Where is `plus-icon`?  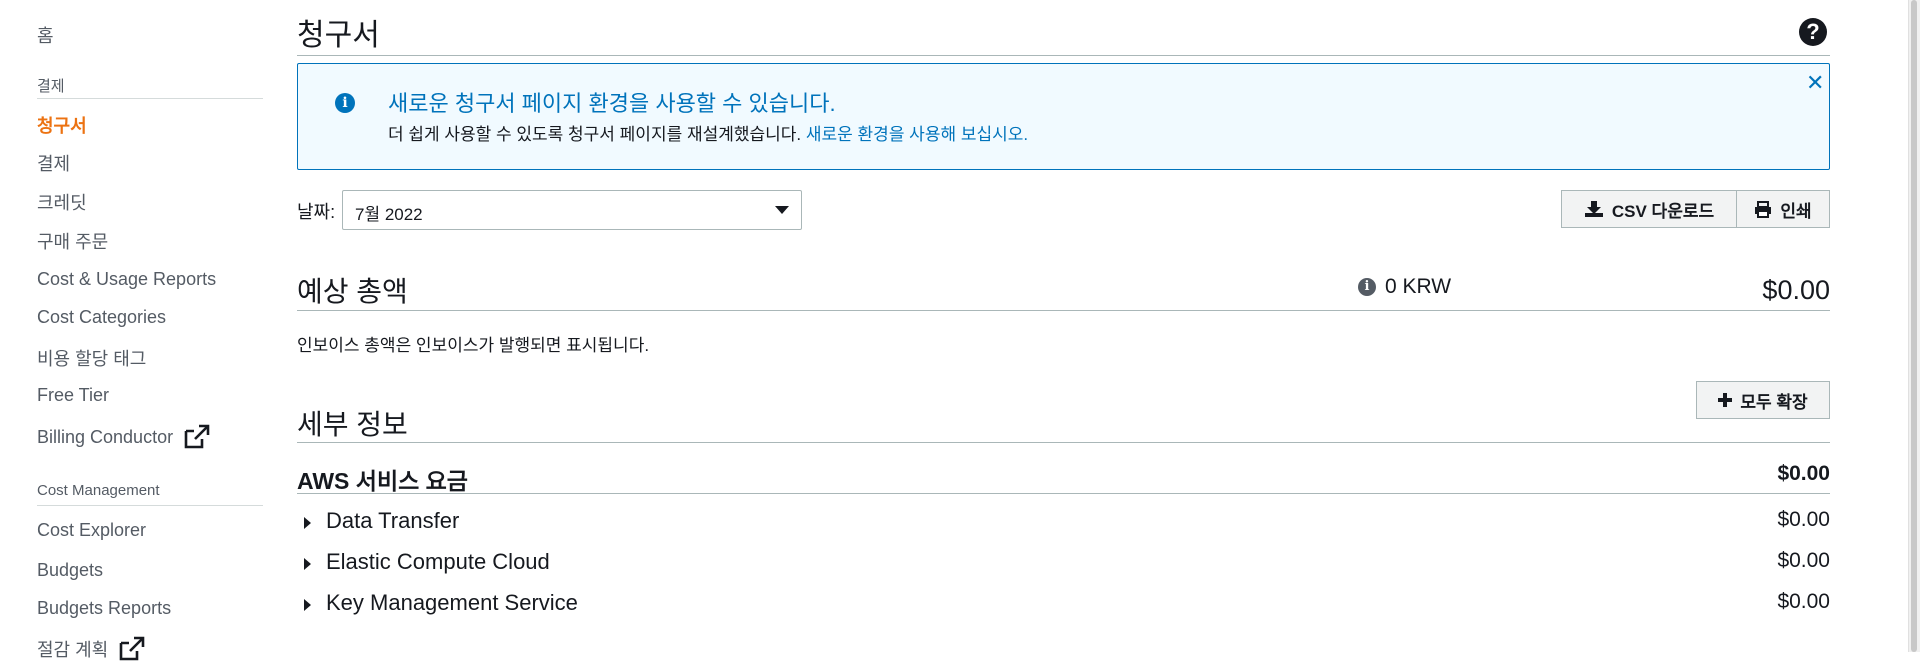 plus-icon is located at coordinates (1725, 400).